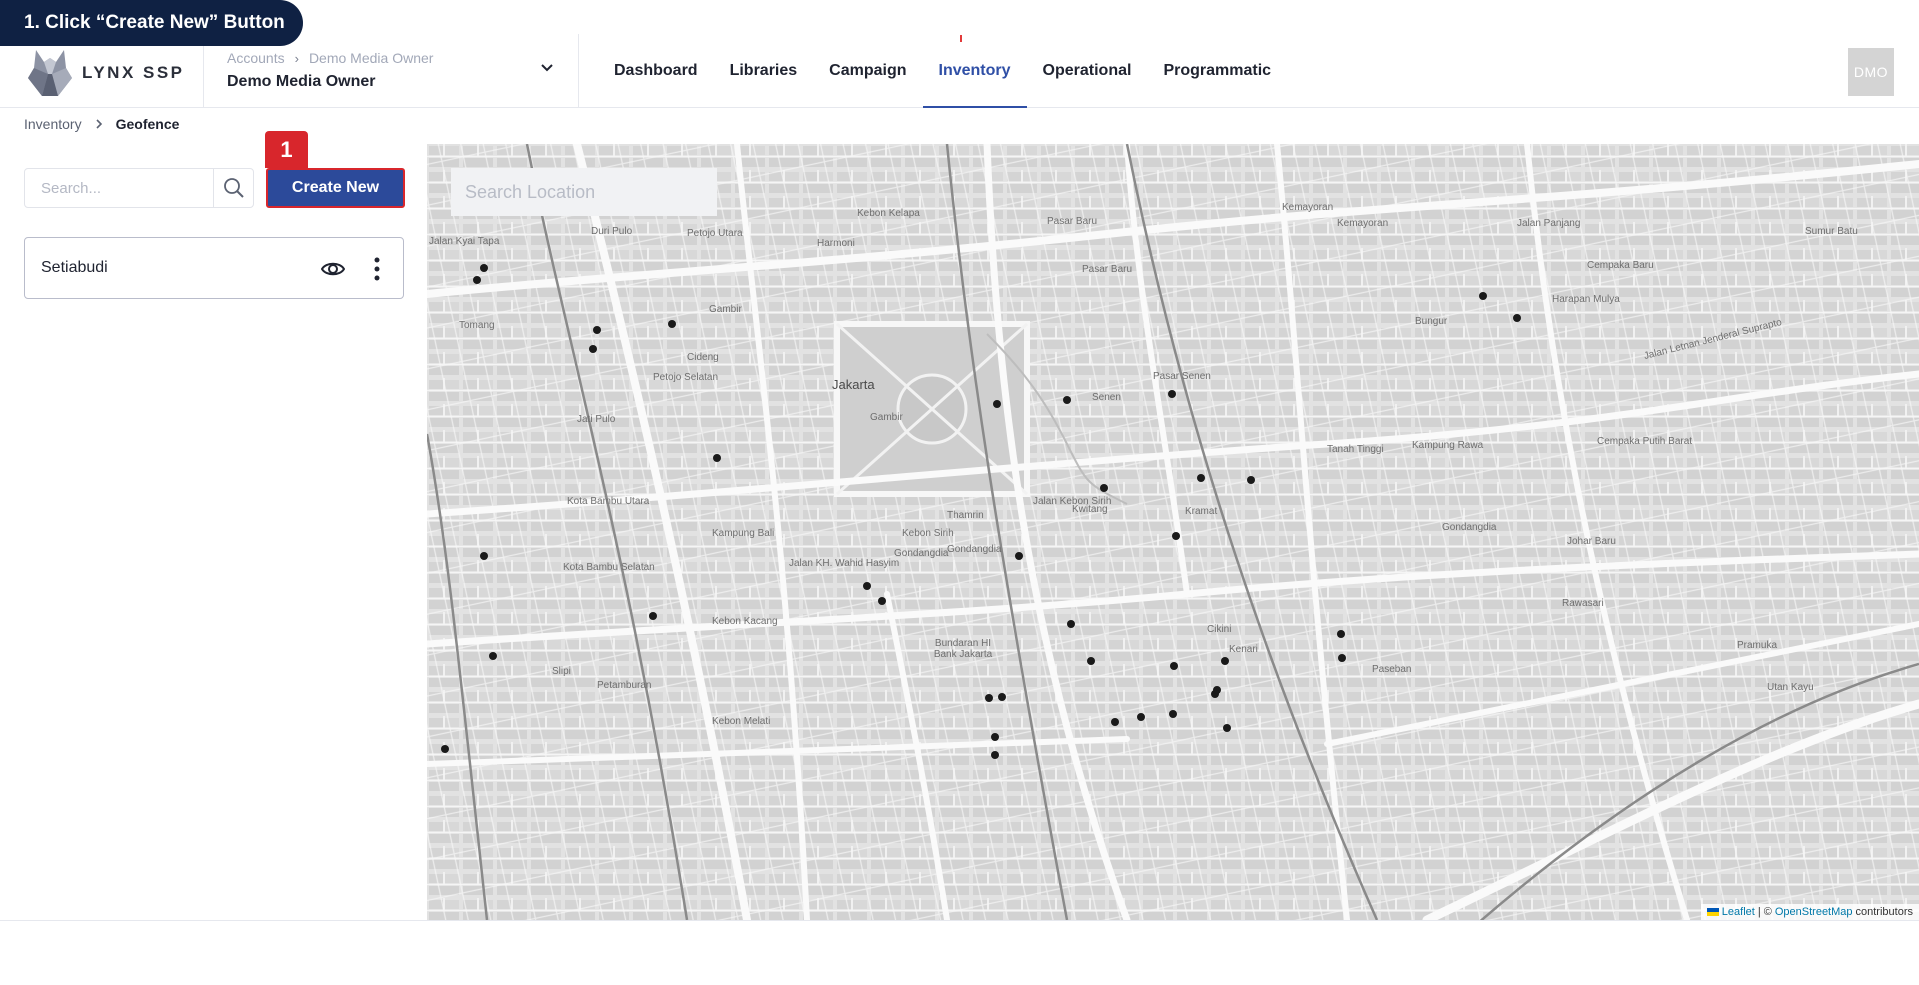 Image resolution: width=1919 pixels, height=985 pixels. I want to click on search-icon, so click(233, 188).